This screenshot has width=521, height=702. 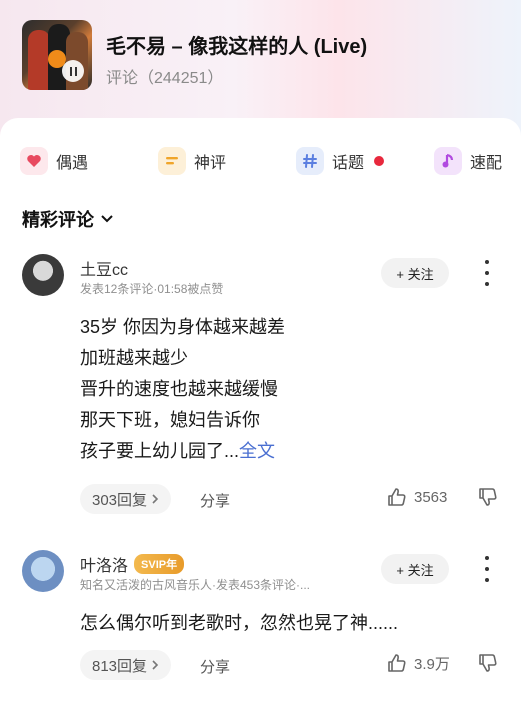 What do you see at coordinates (120, 666) in the screenshot?
I see `replies-count: 813回复` at bounding box center [120, 666].